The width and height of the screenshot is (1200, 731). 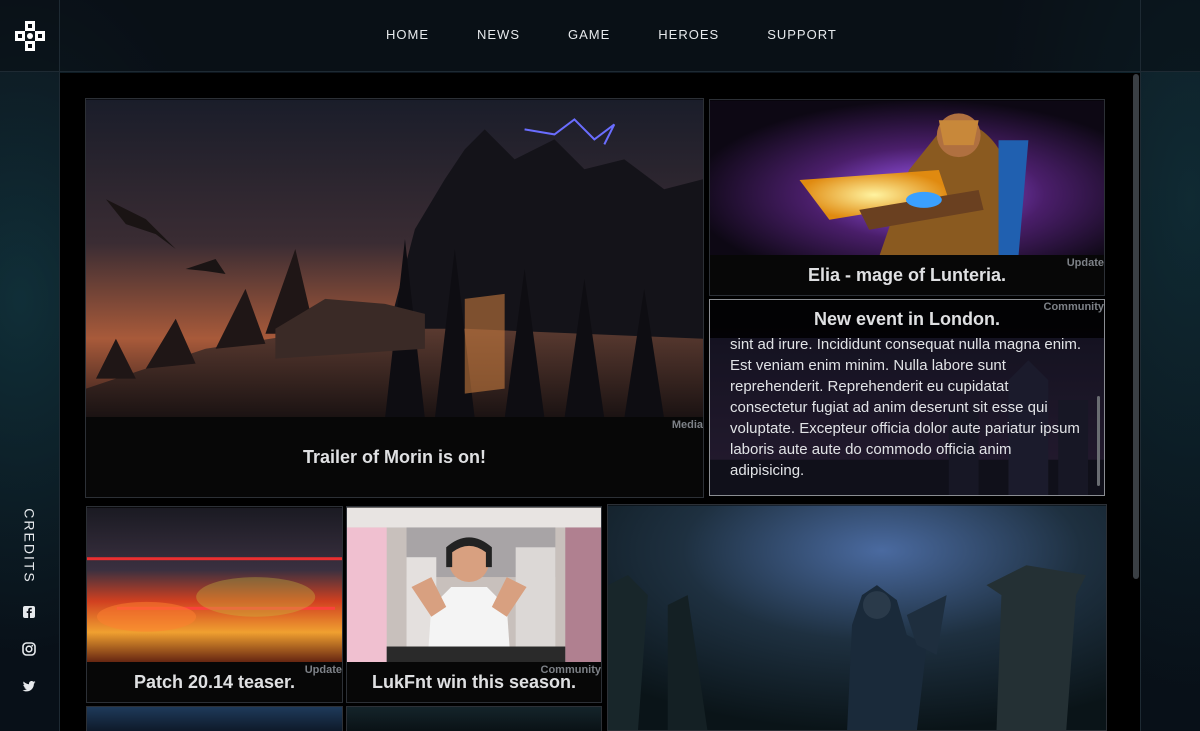 I want to click on event-scrollbar, so click(x=1098, y=441).